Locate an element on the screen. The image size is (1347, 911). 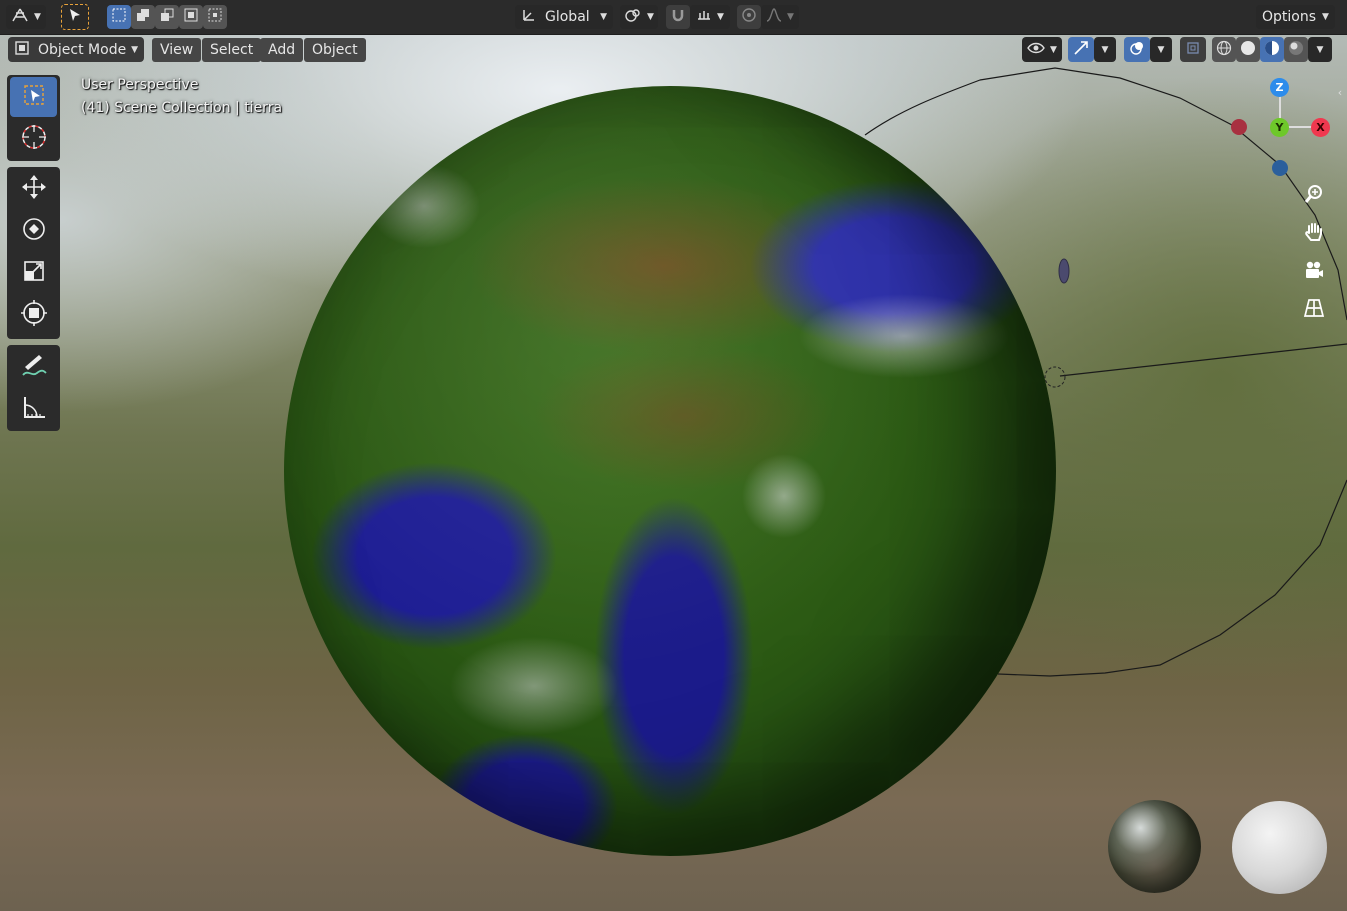
measure-icon is located at coordinates (34, 409).